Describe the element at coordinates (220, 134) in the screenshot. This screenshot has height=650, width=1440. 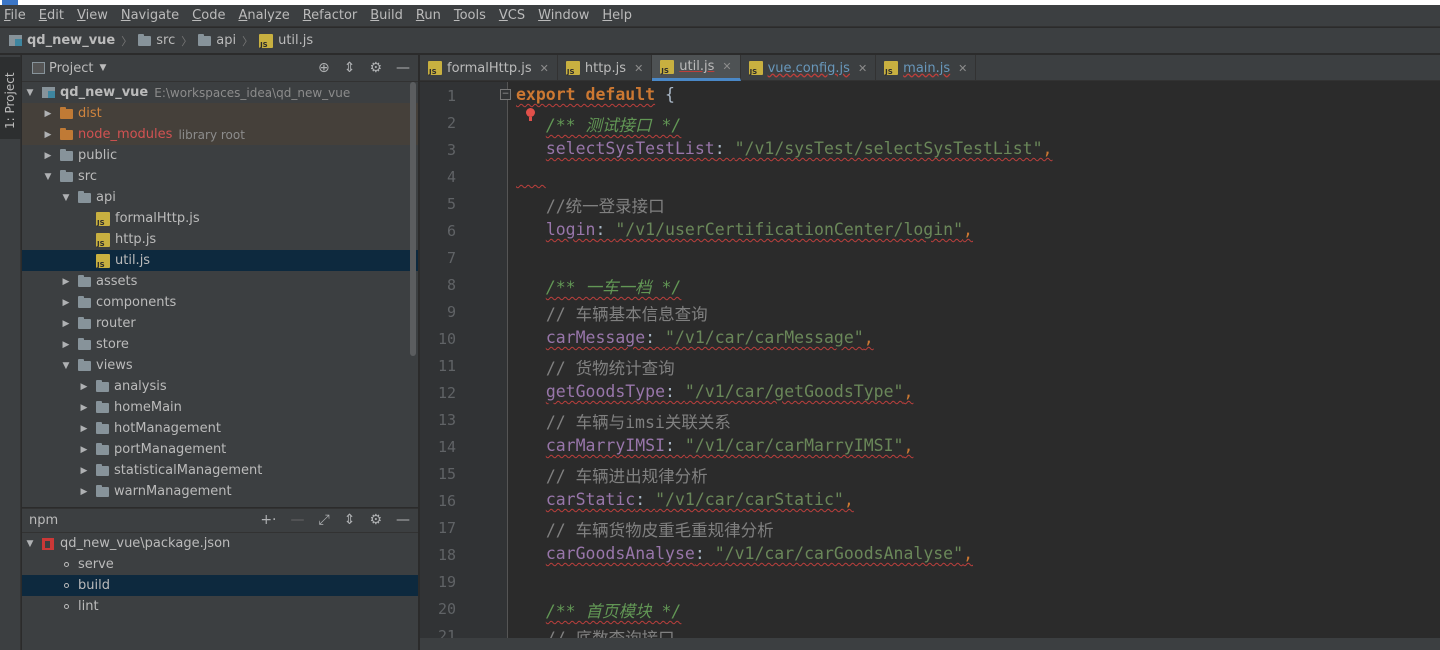
I see `tree-item-node-modules: ▶ node_modules library root` at that location.